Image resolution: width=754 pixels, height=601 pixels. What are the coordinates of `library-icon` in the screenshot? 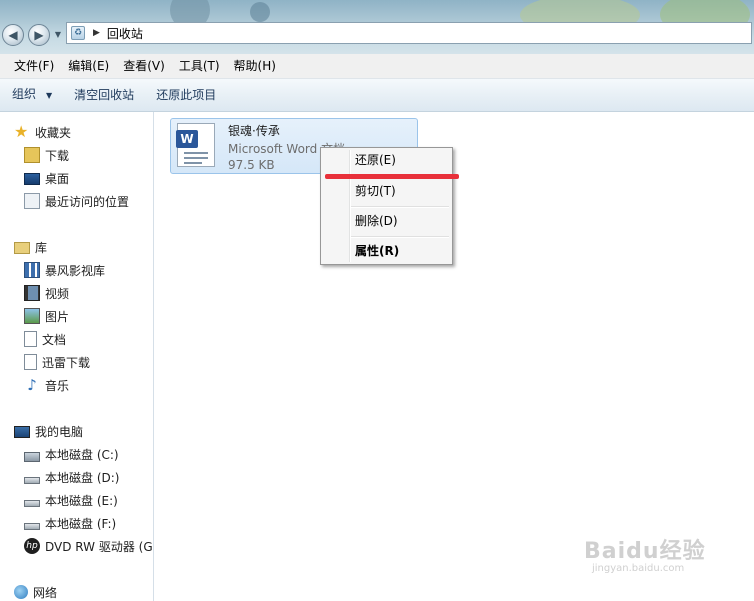 It's located at (22, 248).